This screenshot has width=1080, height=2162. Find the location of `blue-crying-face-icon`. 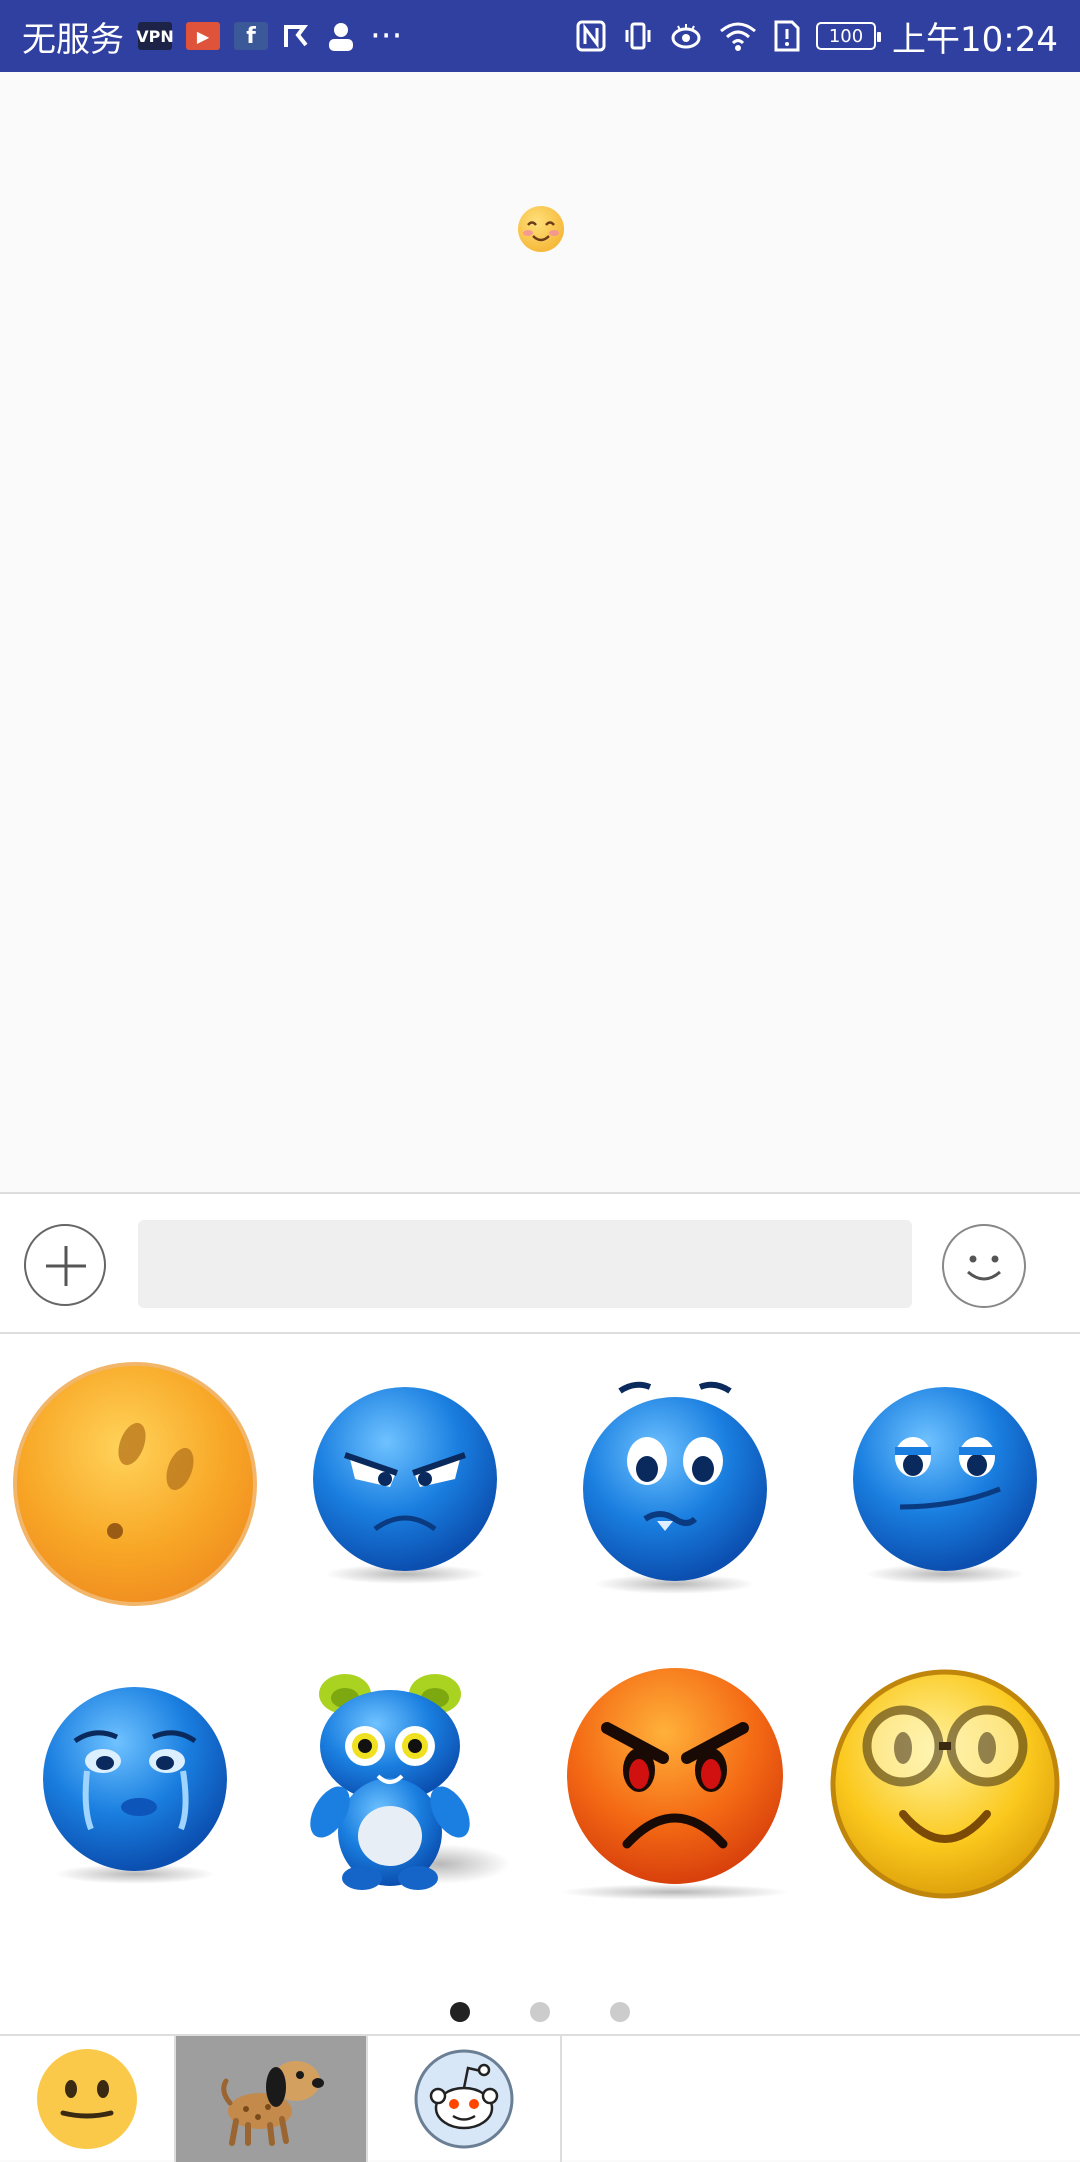

blue-crying-face-icon is located at coordinates (135, 1785).